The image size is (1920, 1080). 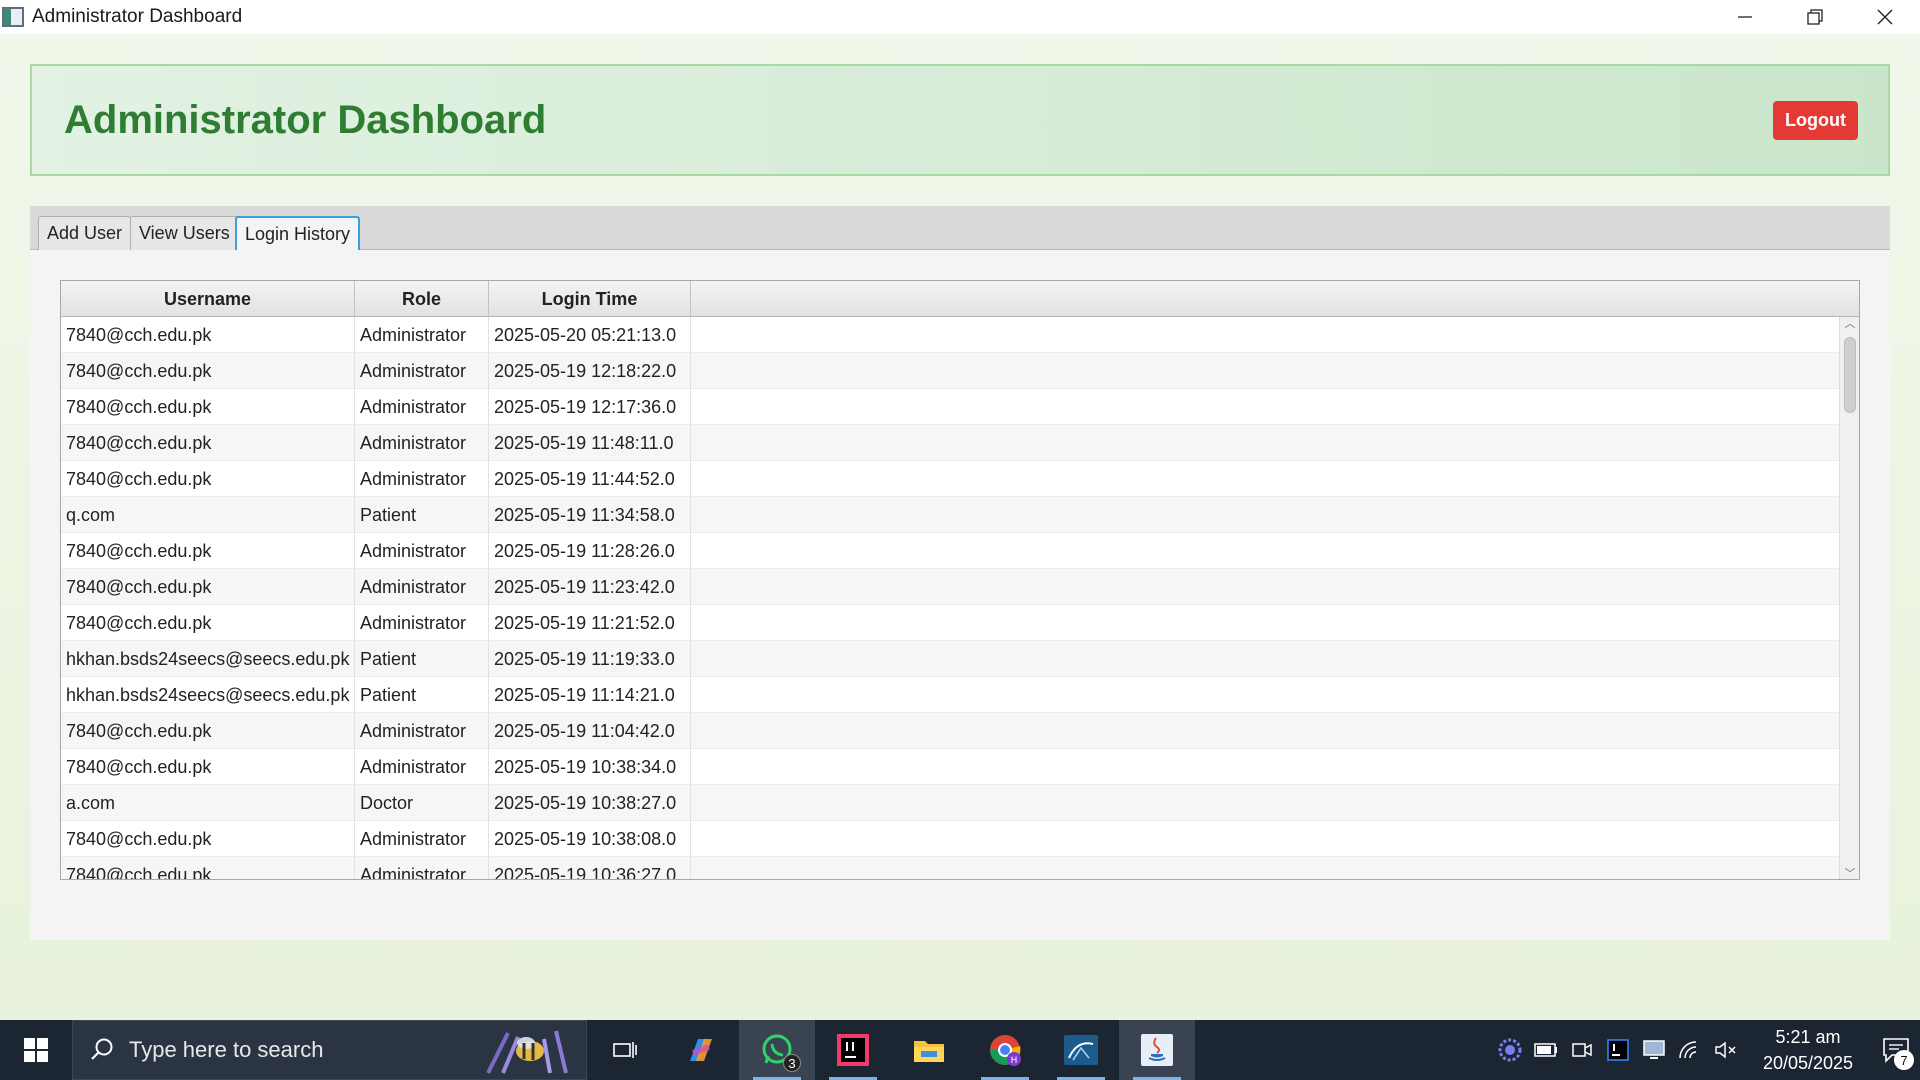 What do you see at coordinates (950, 515) in the screenshot?
I see `table-row: q.com Patient 2025-05-19 11:34:58.0` at bounding box center [950, 515].